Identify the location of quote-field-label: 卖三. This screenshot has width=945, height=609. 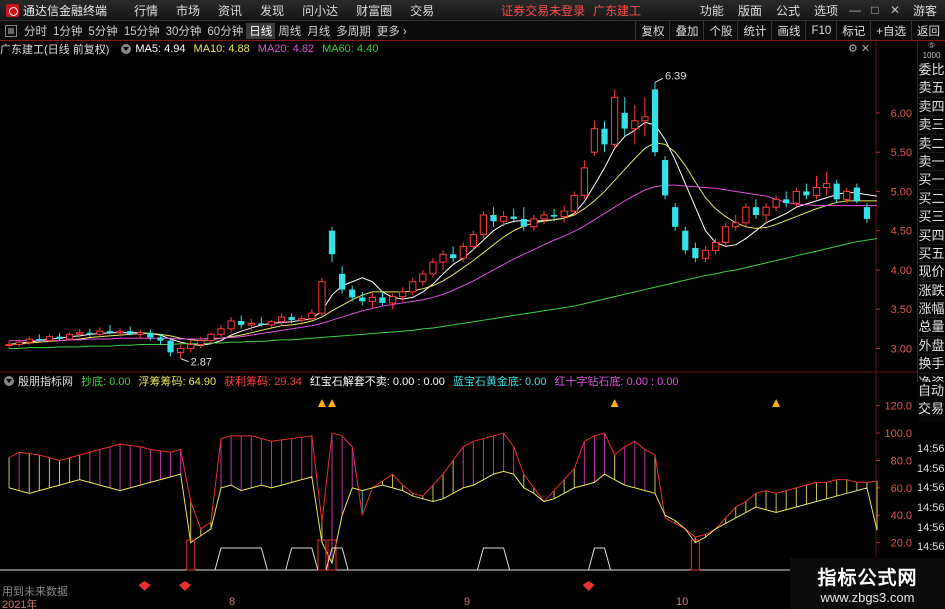
(931, 125).